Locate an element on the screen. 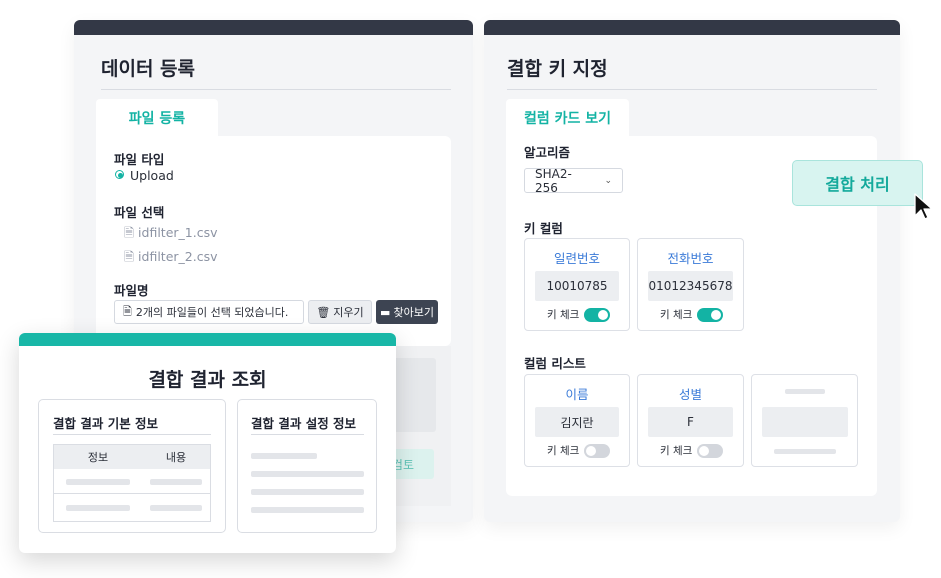 Image resolution: width=941 pixels, height=578 pixels. modal-header-bar is located at coordinates (207, 339).